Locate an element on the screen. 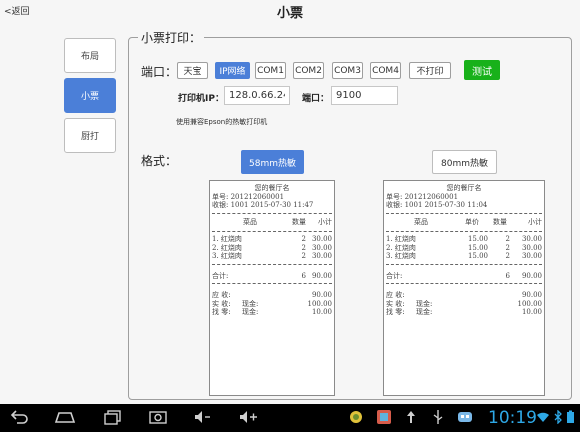 The height and width of the screenshot is (432, 580). port-option-com2: COM2 is located at coordinates (308, 70).